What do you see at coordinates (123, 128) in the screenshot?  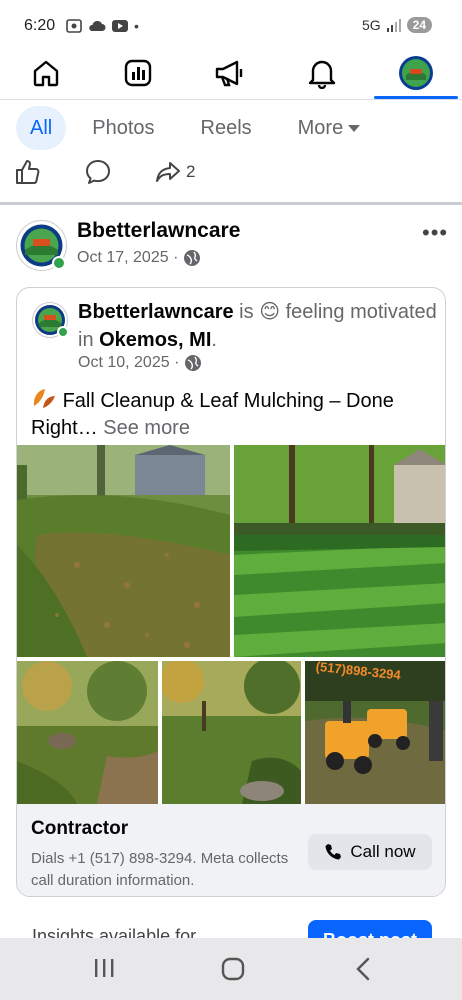 I see `tab-photos: Photos` at bounding box center [123, 128].